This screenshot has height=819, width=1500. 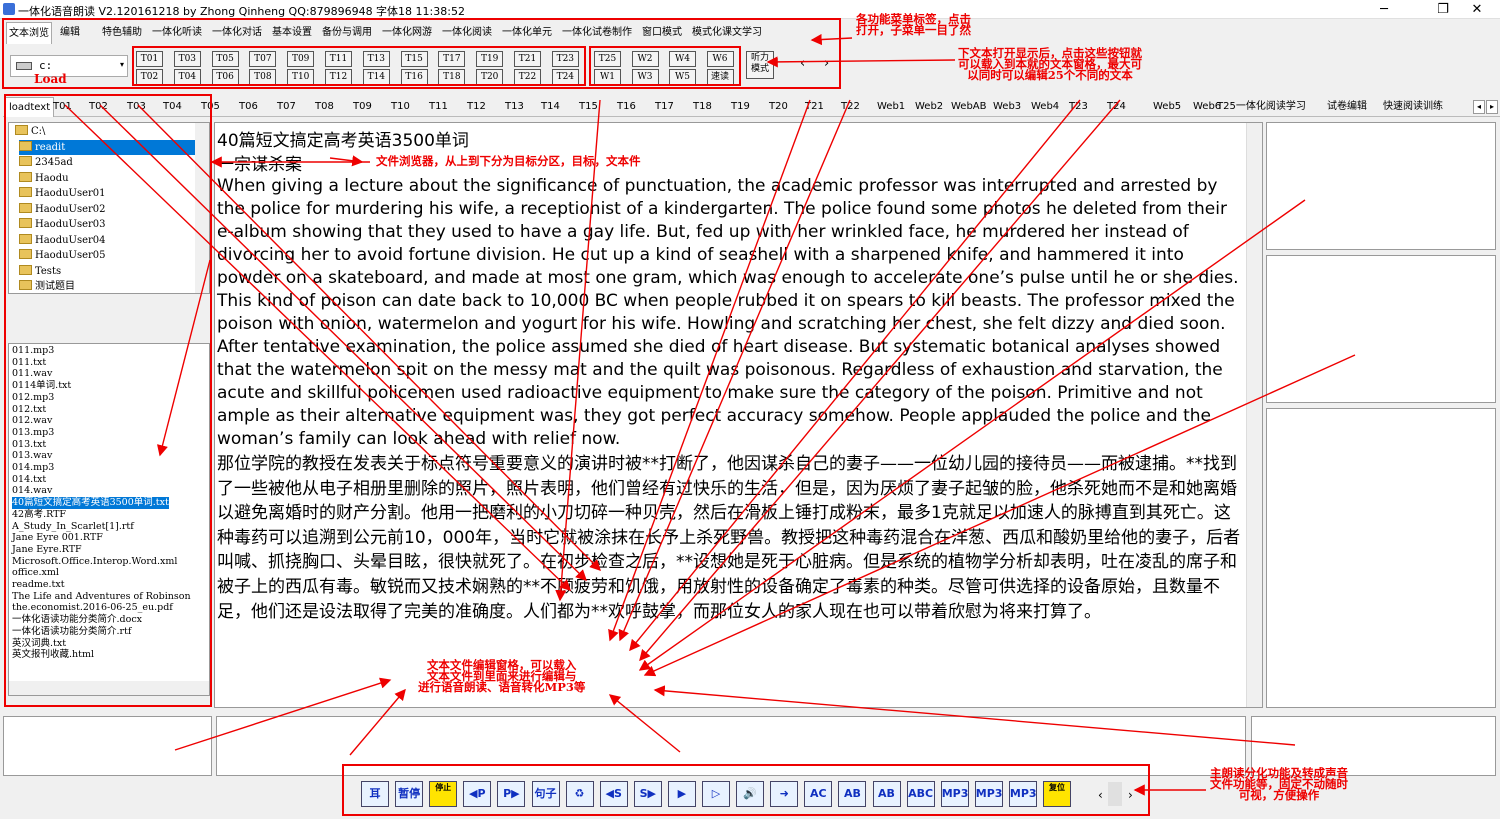 I want to click on doc-tab-t22: T22, so click(x=850, y=107).